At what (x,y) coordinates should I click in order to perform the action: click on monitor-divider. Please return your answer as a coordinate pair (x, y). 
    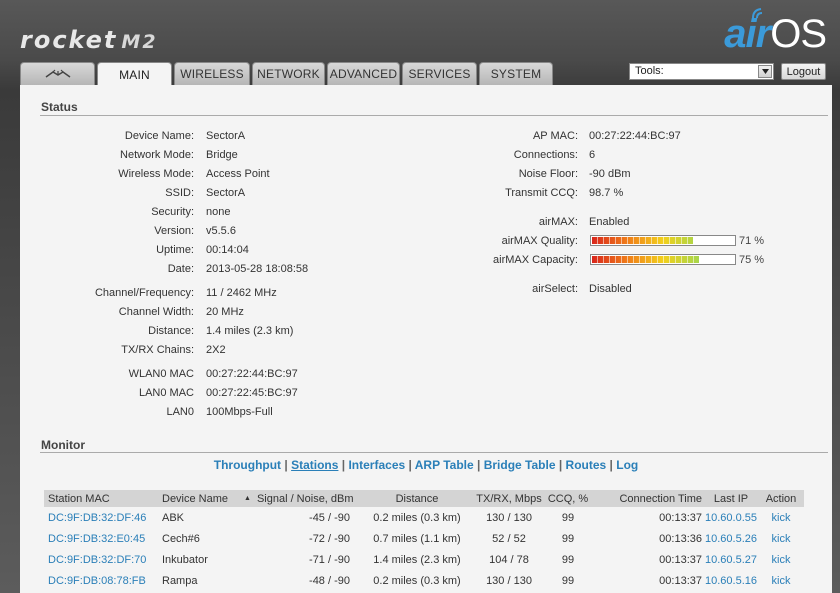
    Looking at the image, I should click on (434, 452).